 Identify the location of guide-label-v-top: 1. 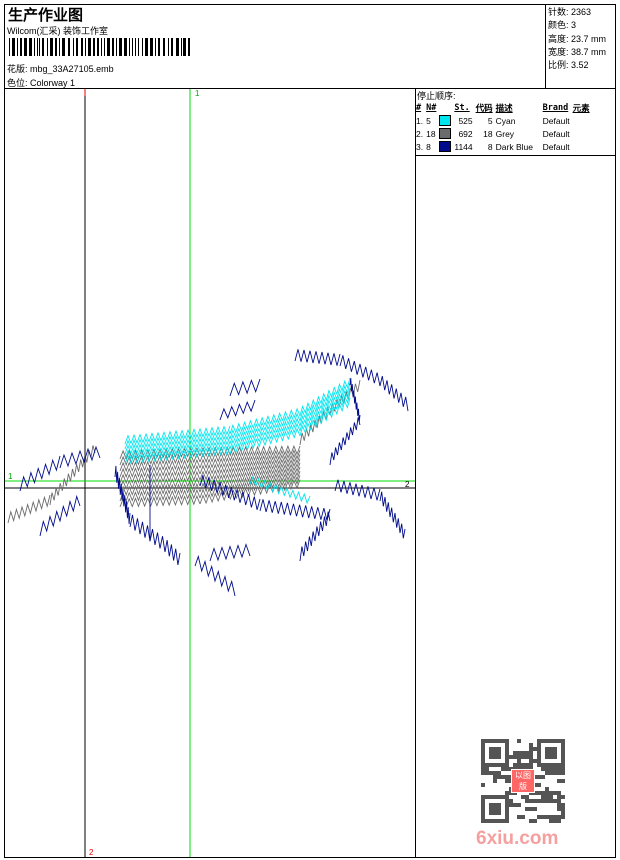
(197, 93).